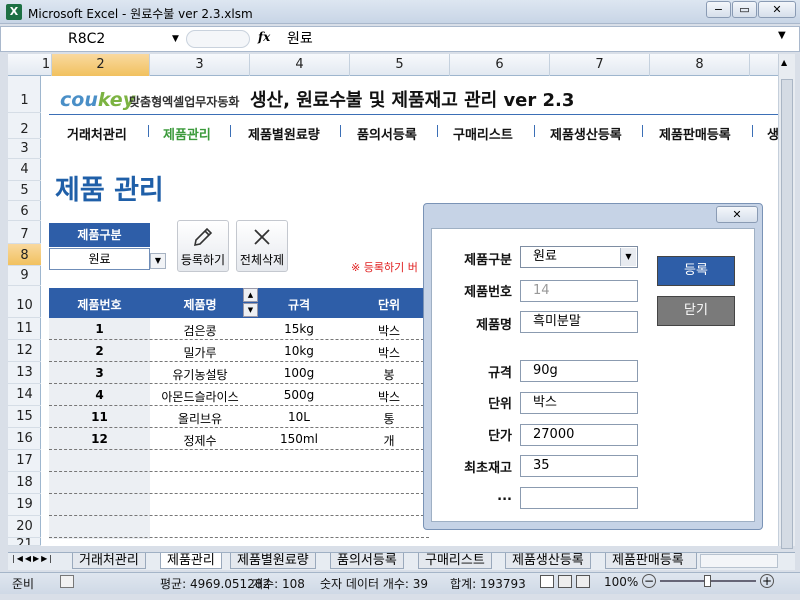 This screenshot has width=800, height=600. Describe the element at coordinates (200, 305) in the screenshot. I see `column-header-name: 제품명` at that location.